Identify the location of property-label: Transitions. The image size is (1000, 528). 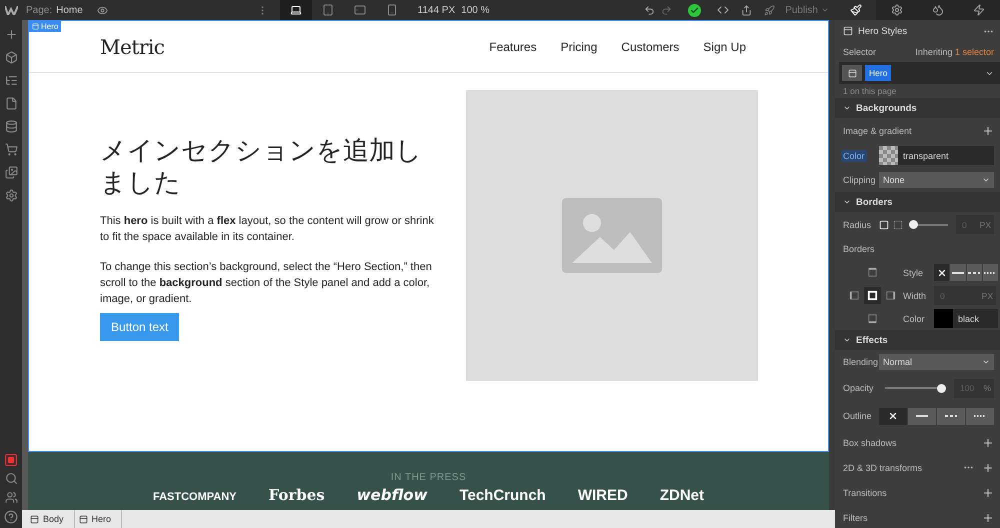
(865, 493).